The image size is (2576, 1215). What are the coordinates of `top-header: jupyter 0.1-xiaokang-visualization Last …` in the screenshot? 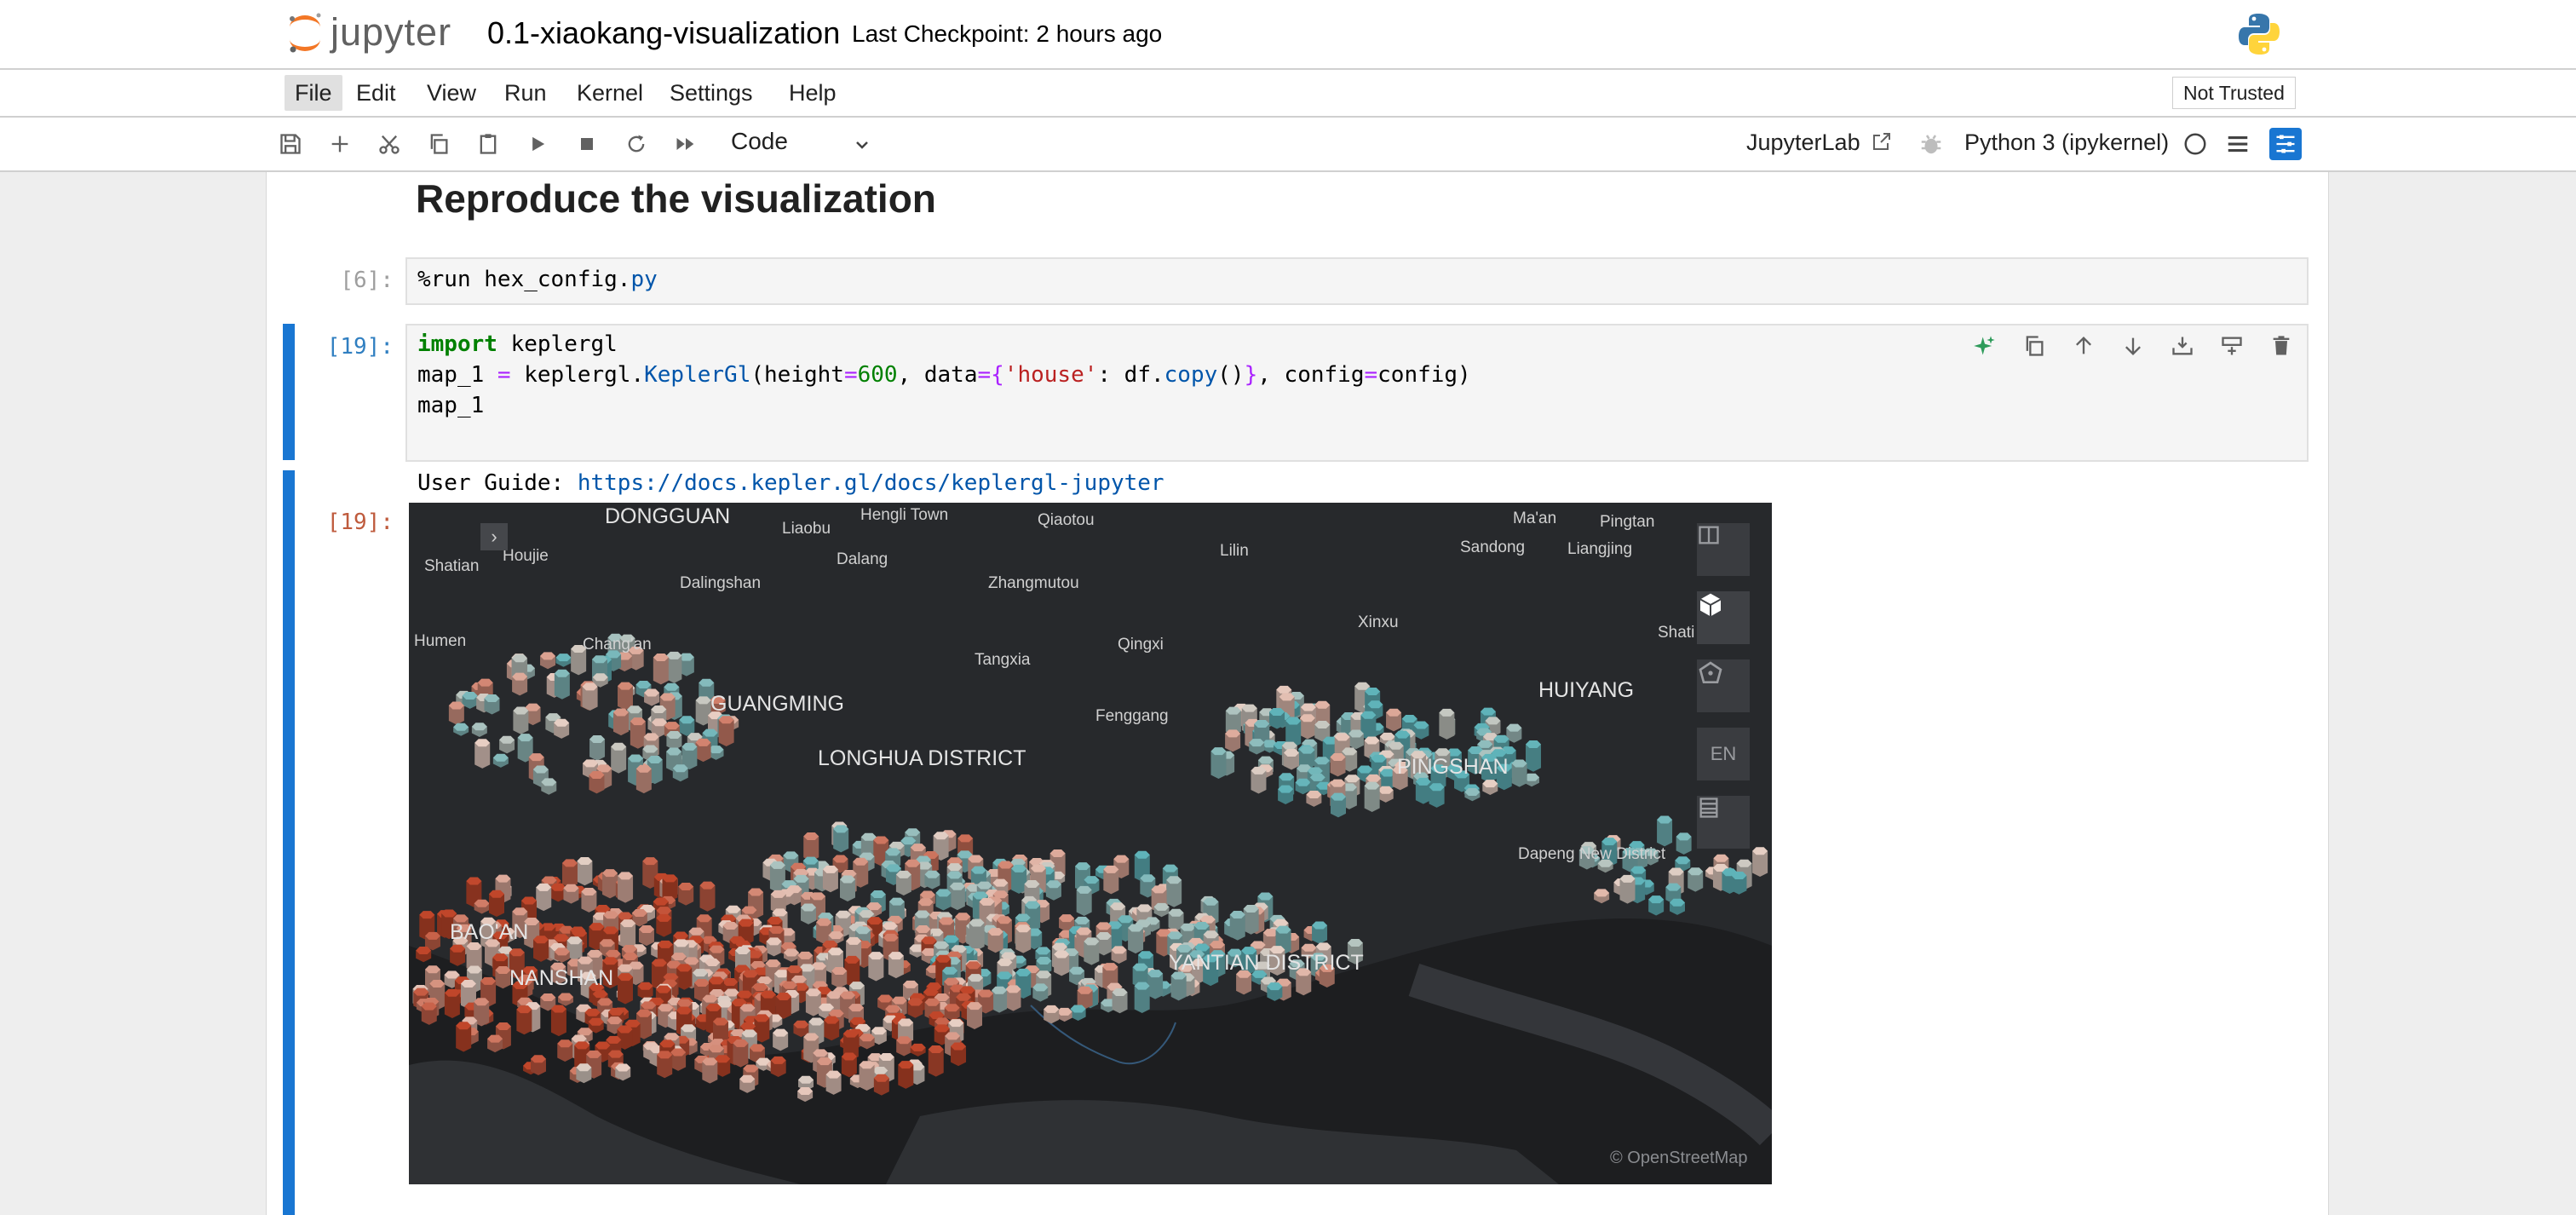 It's located at (1288, 35).